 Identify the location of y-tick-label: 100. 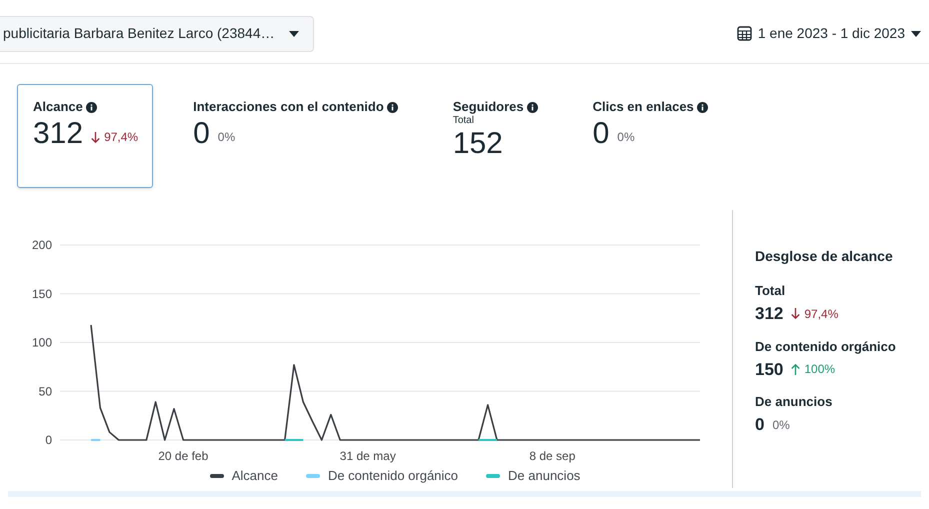
(42, 343).